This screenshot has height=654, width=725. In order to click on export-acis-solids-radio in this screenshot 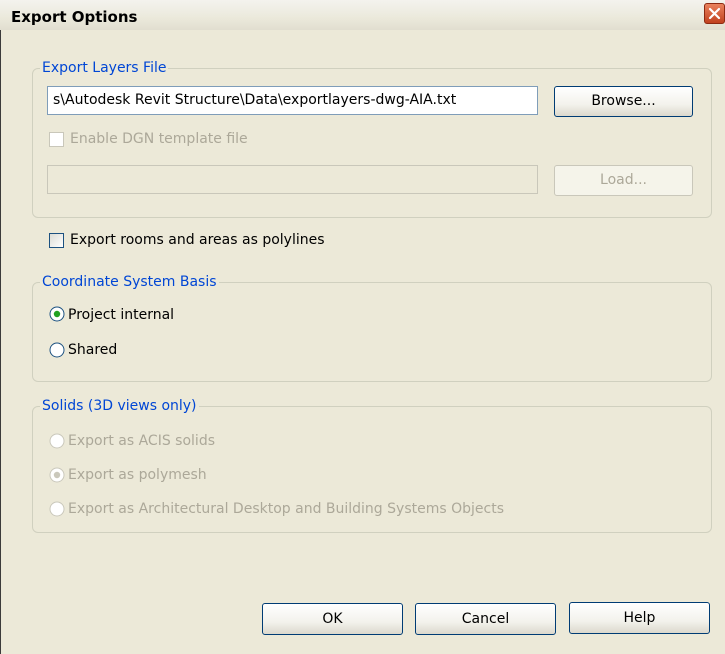, I will do `click(57, 441)`.